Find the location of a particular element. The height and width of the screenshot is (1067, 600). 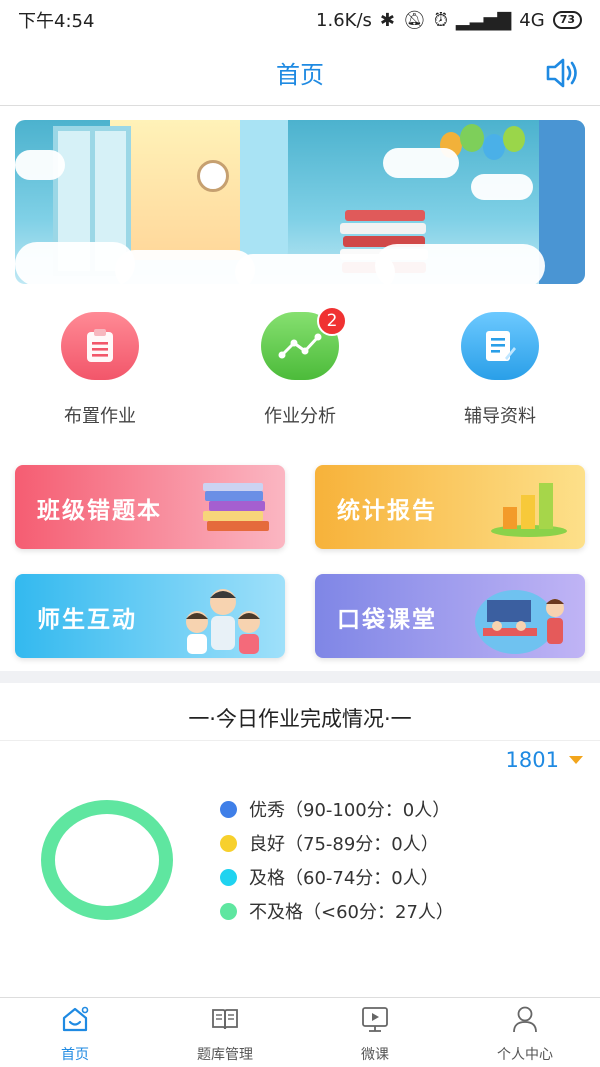

completion-section-title: 一·今日作业完成情况·一 is located at coordinates (300, 719).